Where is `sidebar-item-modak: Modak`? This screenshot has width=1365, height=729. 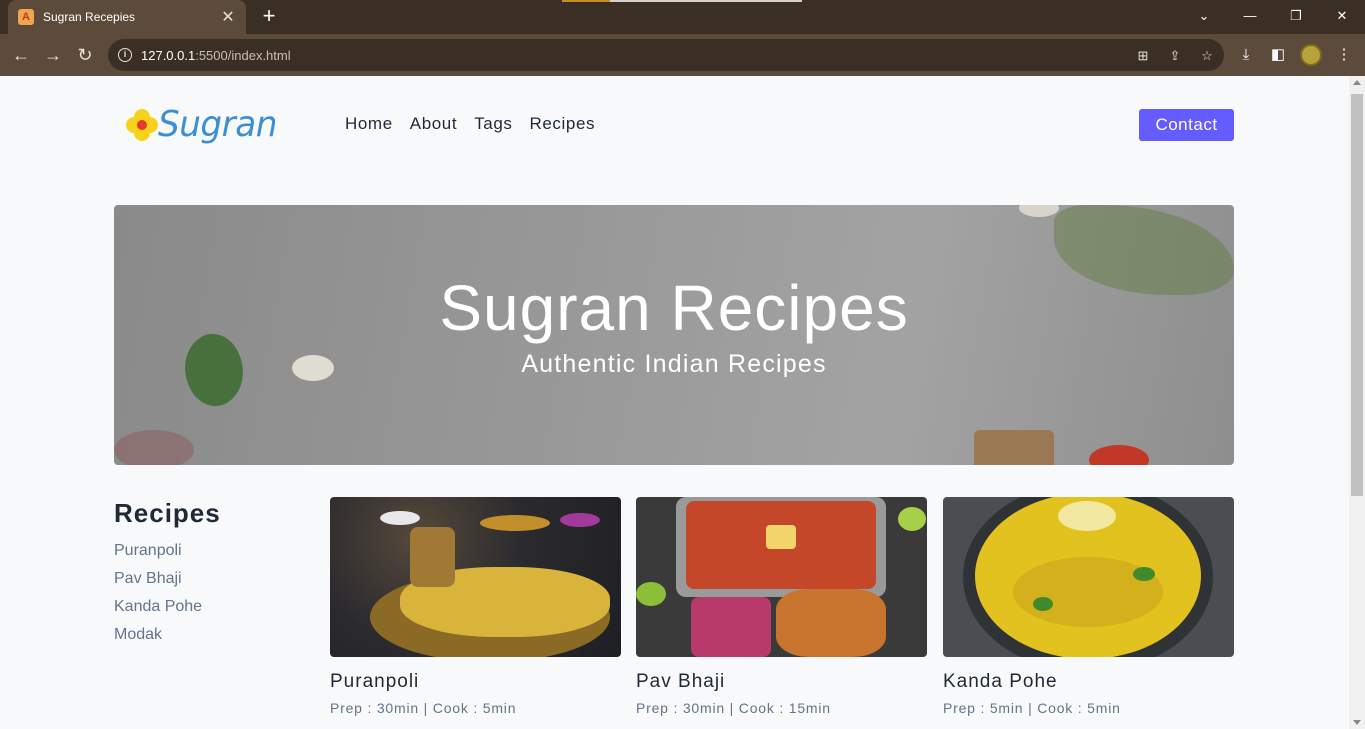
sidebar-item-modak: Modak is located at coordinates (158, 639).